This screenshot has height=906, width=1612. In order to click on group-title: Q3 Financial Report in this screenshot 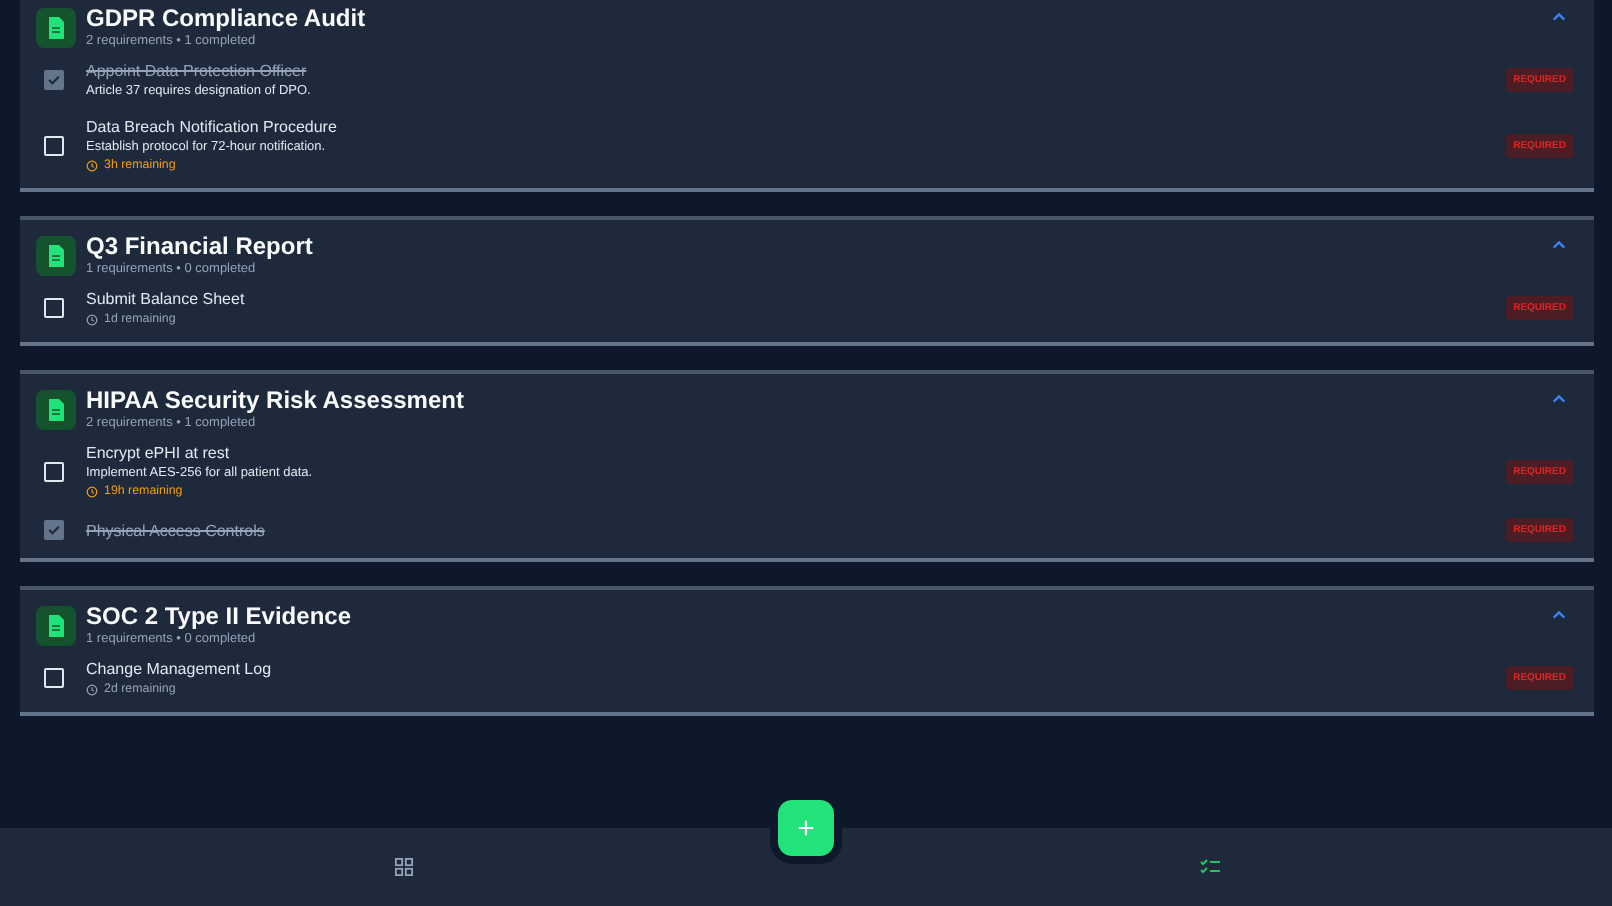, I will do `click(200, 246)`.